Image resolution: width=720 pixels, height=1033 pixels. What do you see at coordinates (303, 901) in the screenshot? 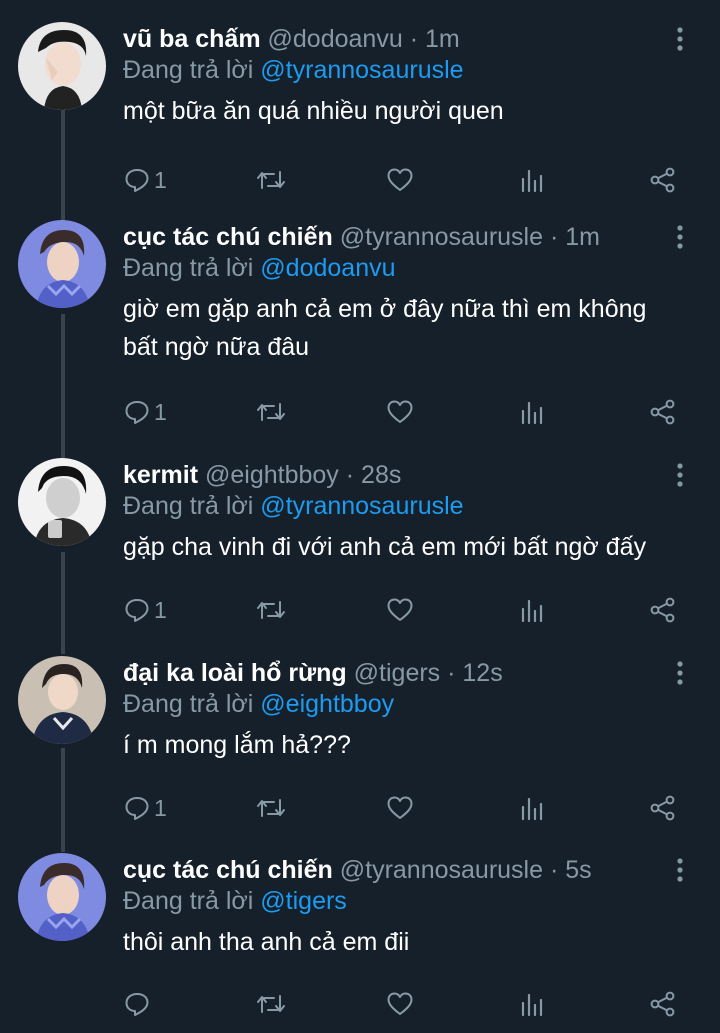
I see `reply-mention-link: @tigers` at bounding box center [303, 901].